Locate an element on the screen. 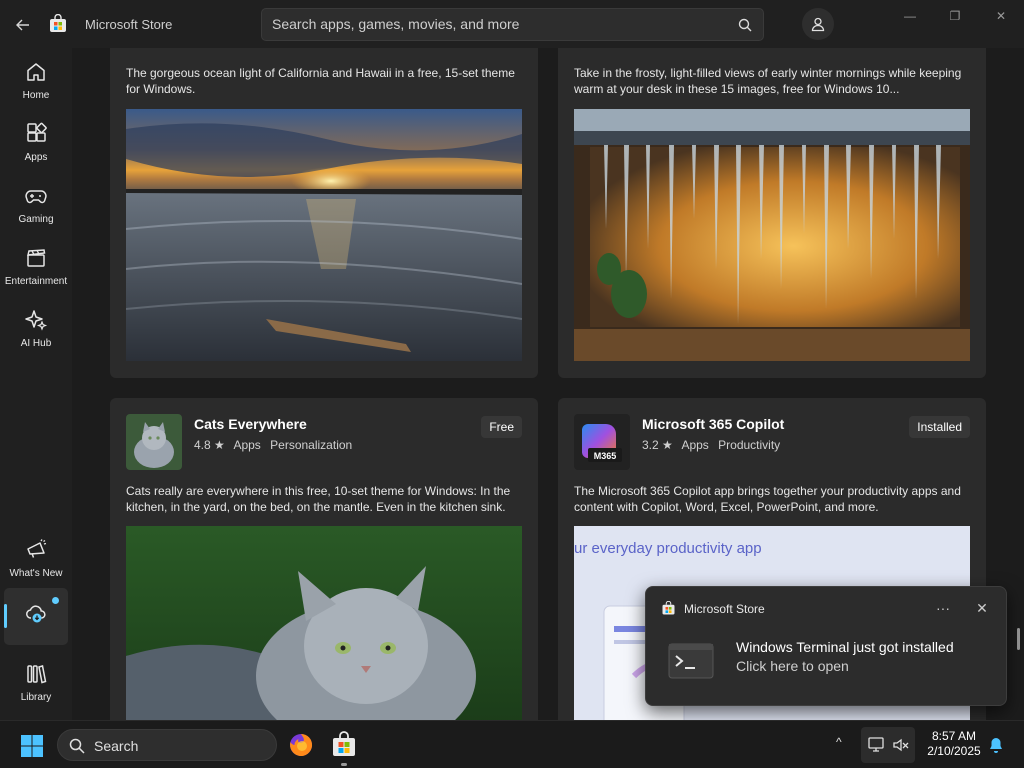  price-badge: Free is located at coordinates (501, 427).